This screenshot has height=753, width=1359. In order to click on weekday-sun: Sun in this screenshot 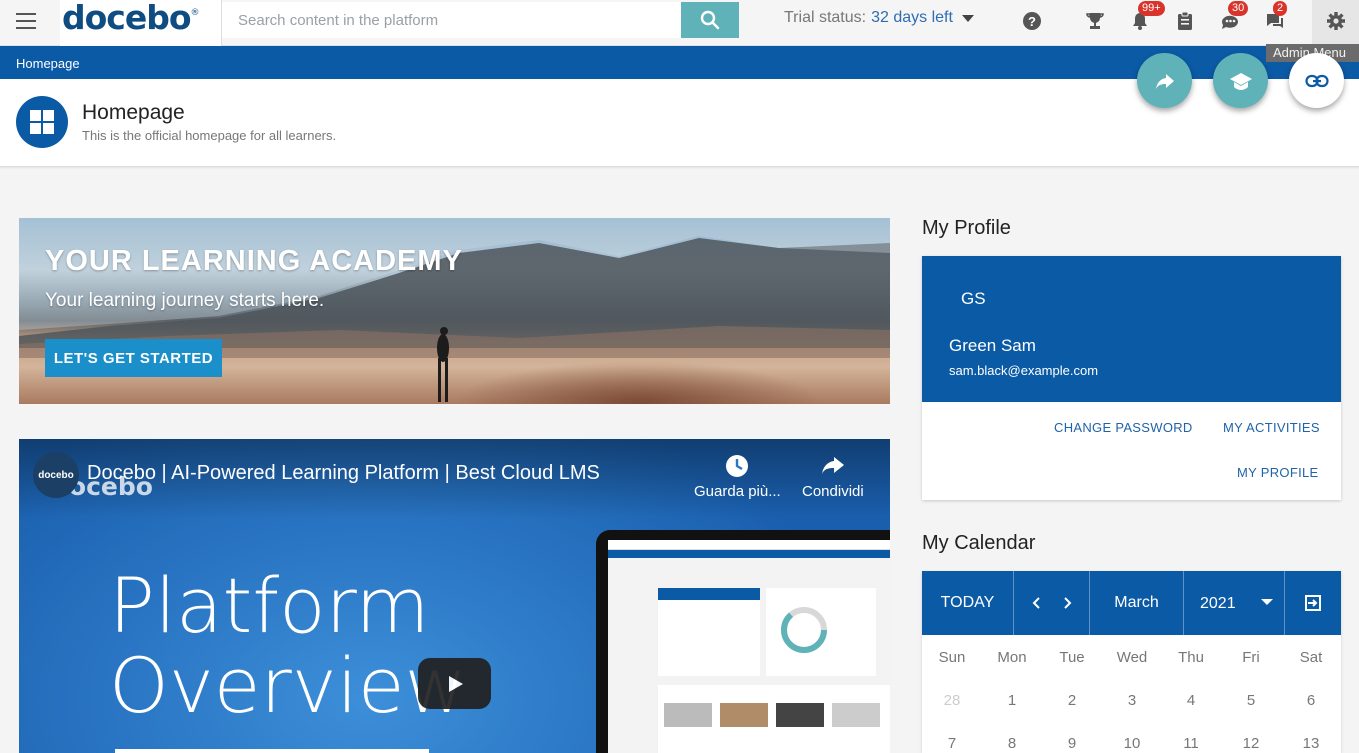, I will do `click(952, 657)`.